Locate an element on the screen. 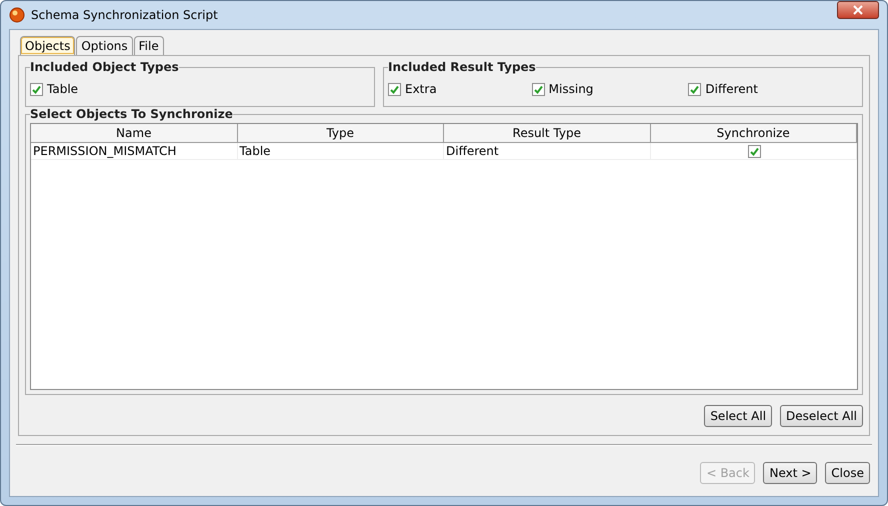 The width and height of the screenshot is (888, 506). button: Next > is located at coordinates (790, 473).